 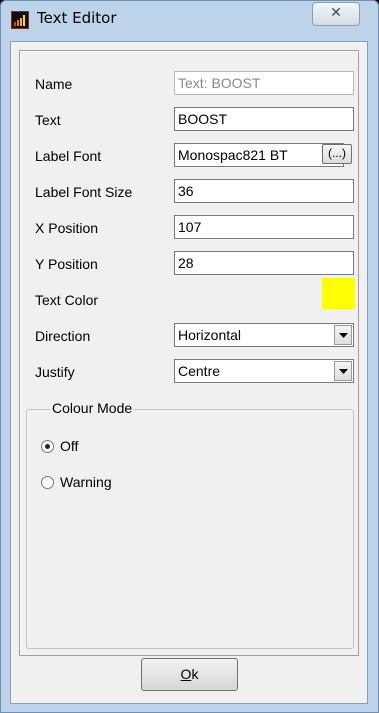 I want to click on ok-button: Ok, so click(x=189, y=674).